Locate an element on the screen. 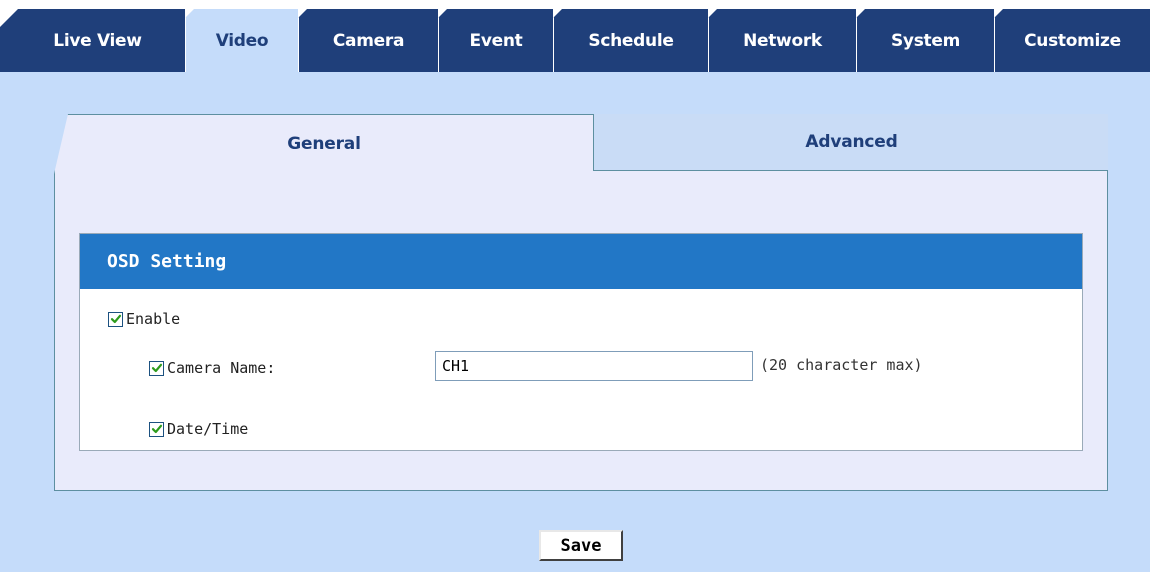 This screenshot has width=1150, height=572. subtab-advanced: Advanced is located at coordinates (850, 142).